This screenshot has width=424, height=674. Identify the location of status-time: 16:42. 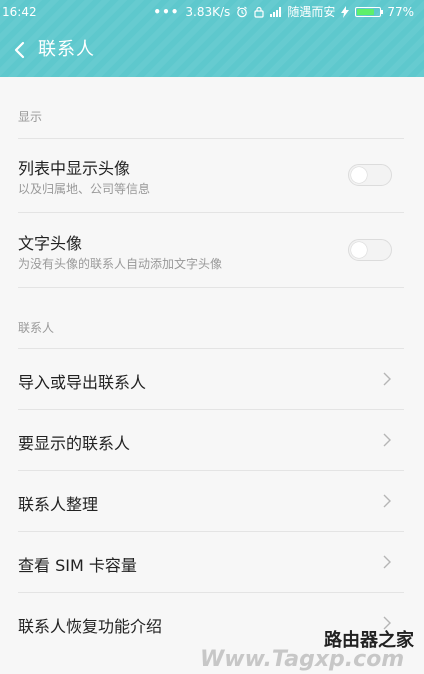
(19, 12).